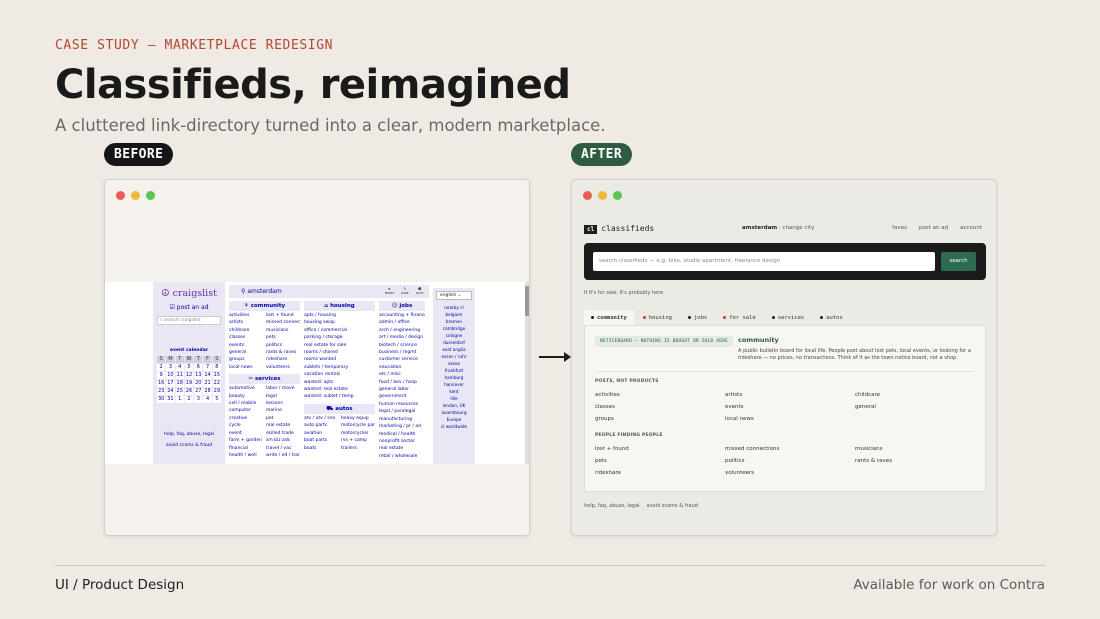  What do you see at coordinates (402, 337) in the screenshot?
I see `cl-link: art / media / design` at bounding box center [402, 337].